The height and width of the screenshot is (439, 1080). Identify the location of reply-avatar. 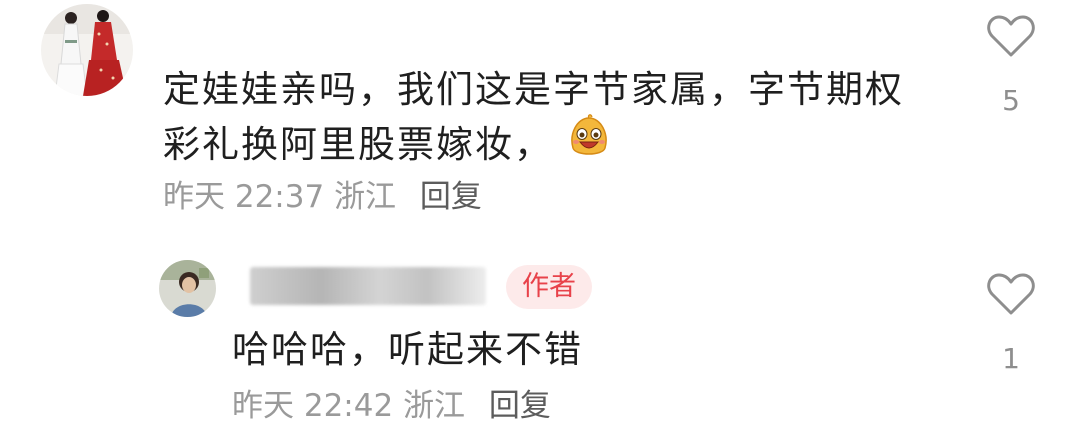
(187, 288).